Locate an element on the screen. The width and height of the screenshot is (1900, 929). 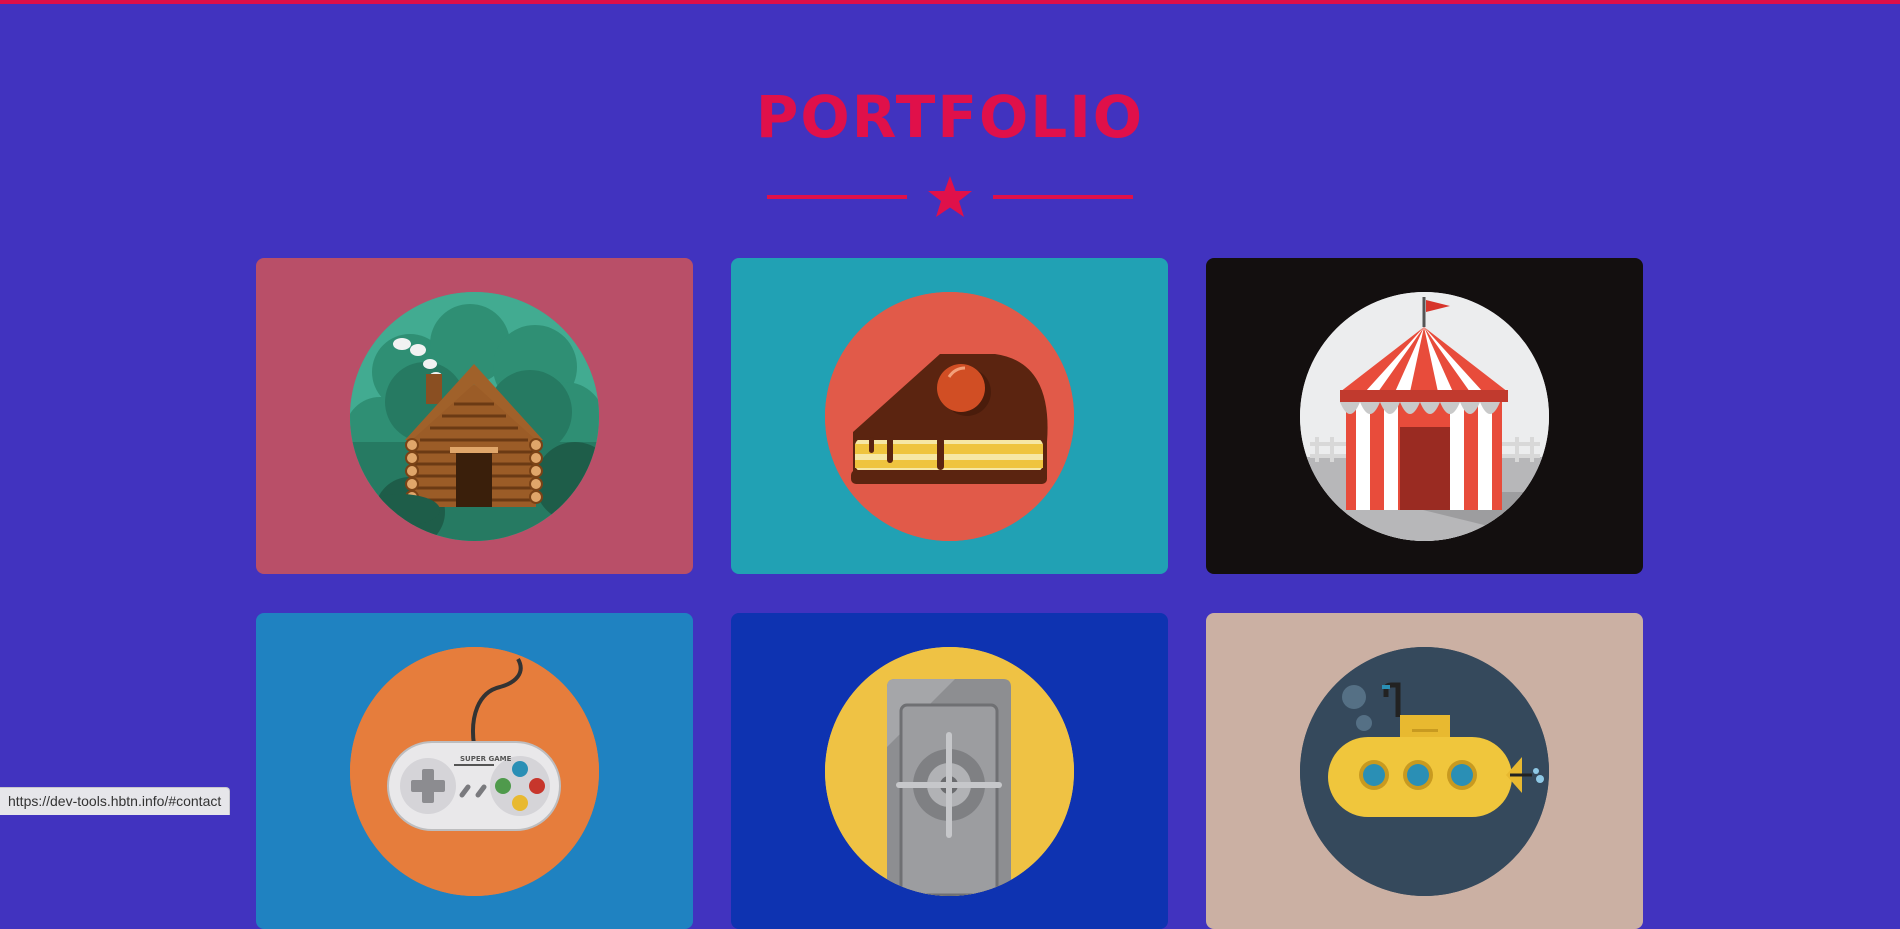
circus-tent-icon is located at coordinates (1424, 416).